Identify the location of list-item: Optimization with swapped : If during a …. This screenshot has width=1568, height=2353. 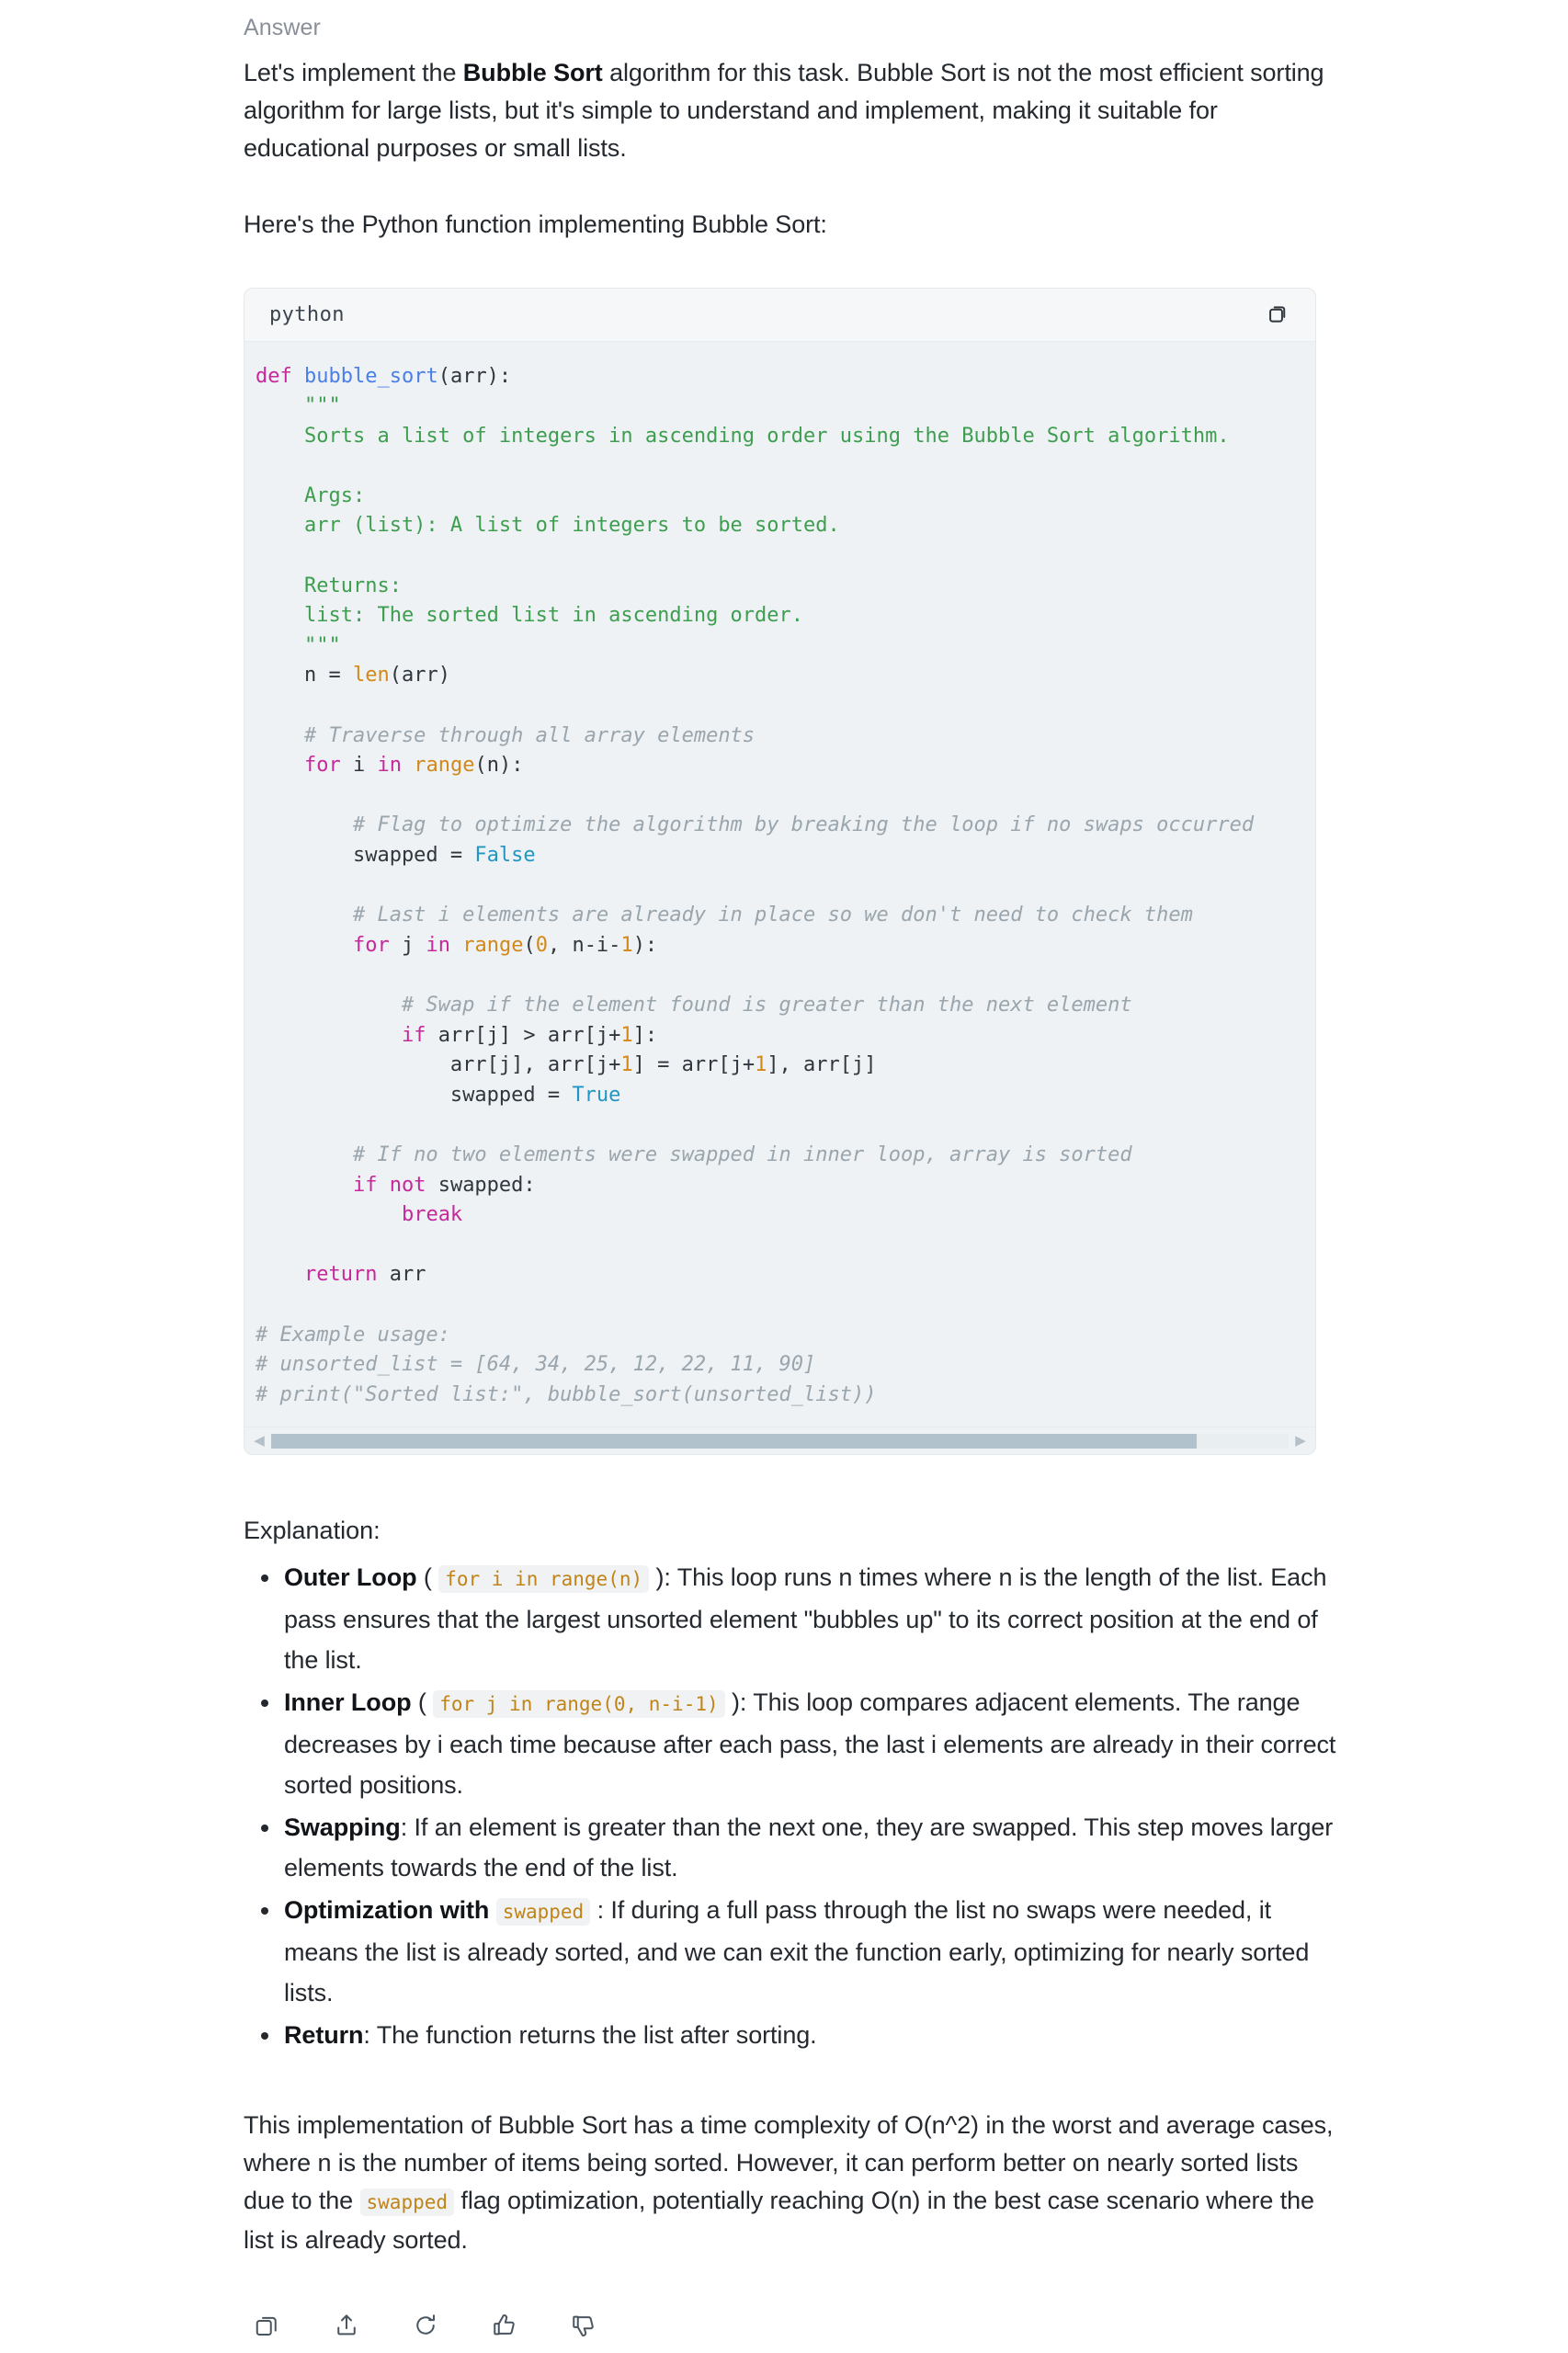
(799, 1951).